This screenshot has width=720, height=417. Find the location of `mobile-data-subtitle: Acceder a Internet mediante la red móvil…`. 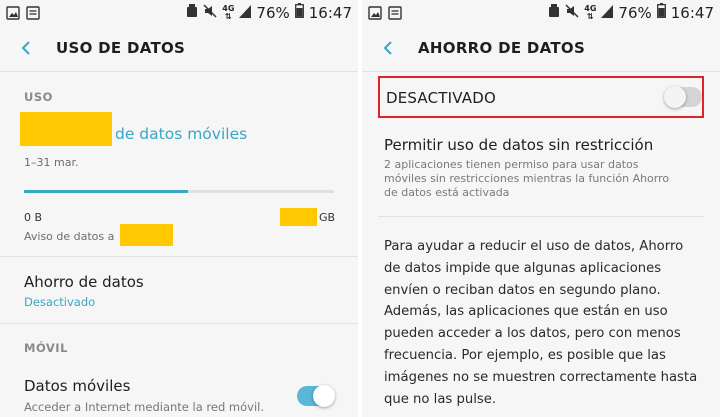

mobile-data-subtitle: Acceder a Internet mediante la red móvil… is located at coordinates (144, 407).